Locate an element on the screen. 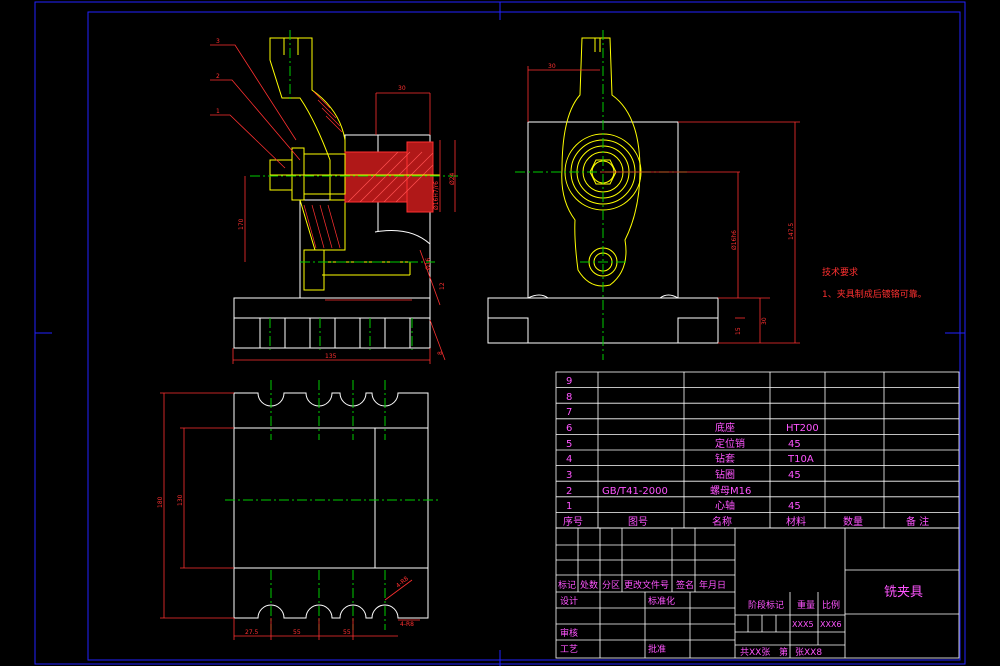 The image size is (1000, 666). parts-row-4-no: 4 is located at coordinates (569, 459).